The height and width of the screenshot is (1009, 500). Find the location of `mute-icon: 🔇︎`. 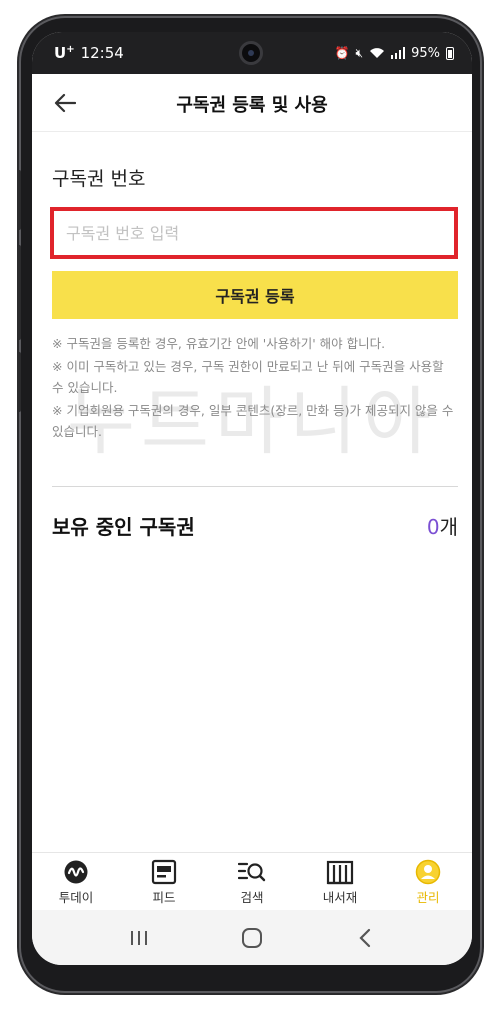

mute-icon: 🔇︎ is located at coordinates (359, 52).